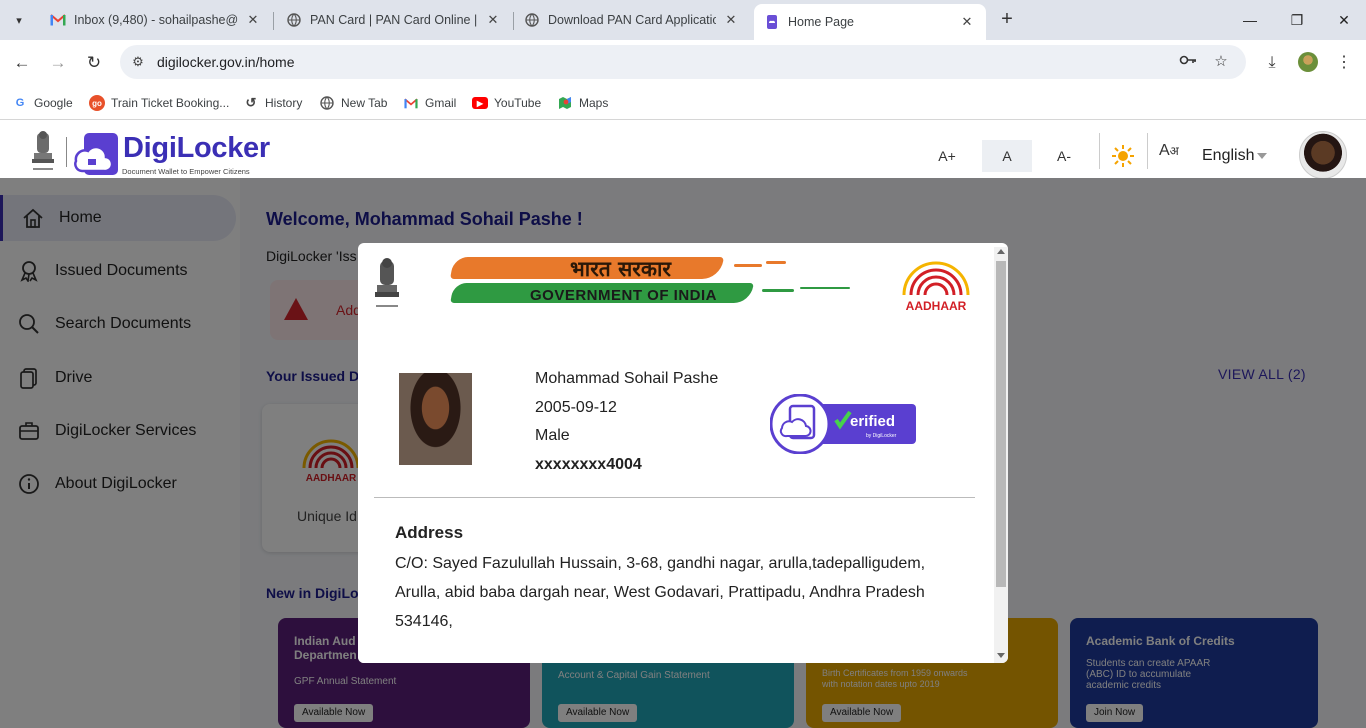  I want to click on scroll-up-icon, so click(1001, 251).